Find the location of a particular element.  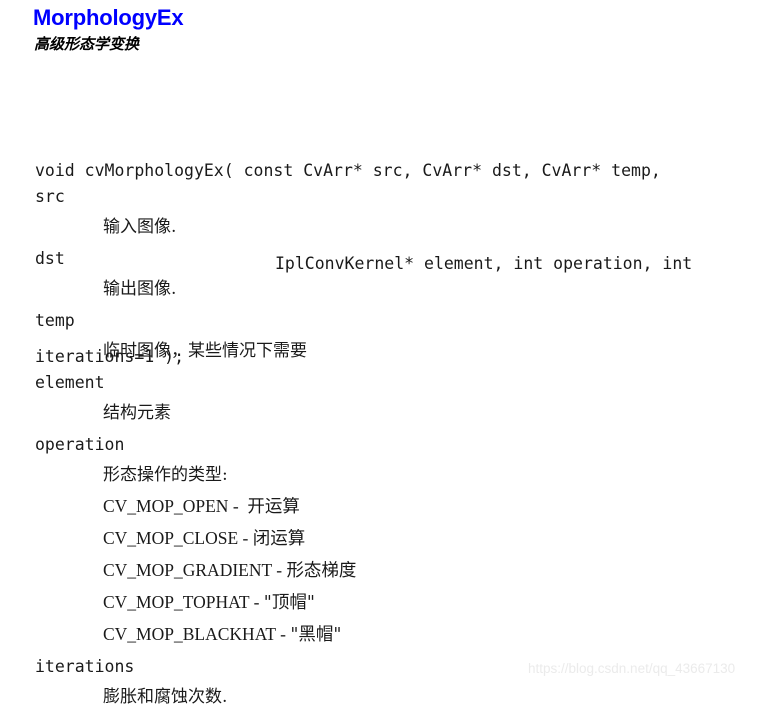

param-name-src: src is located at coordinates (50, 196).